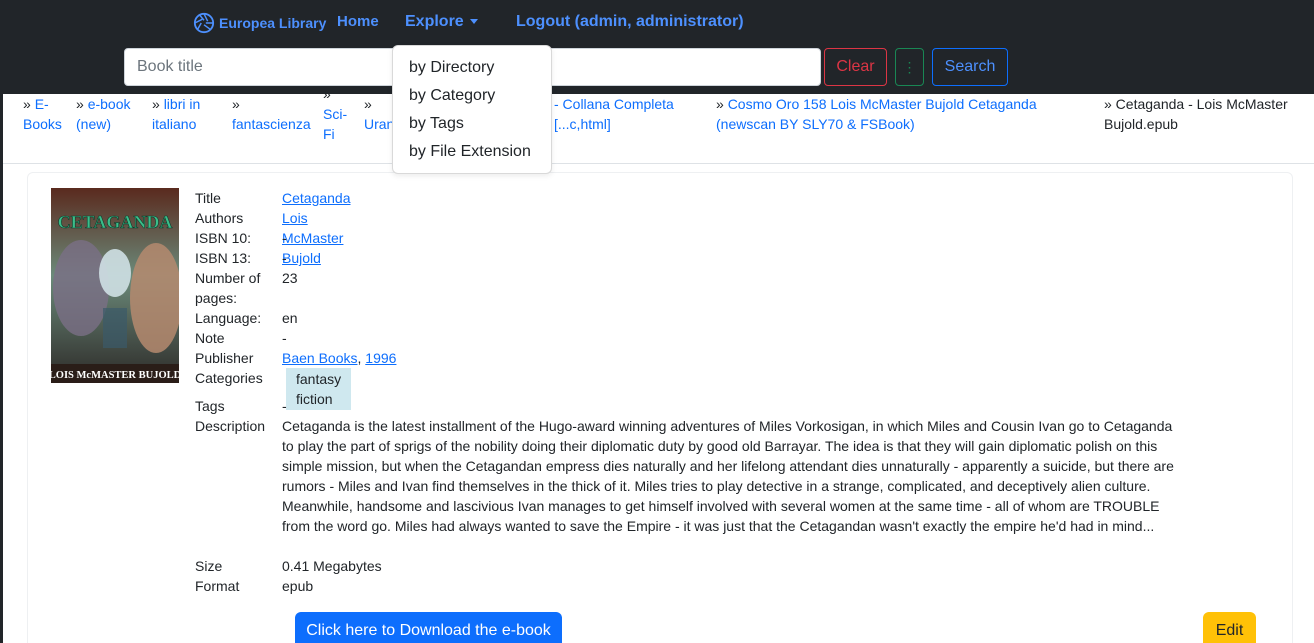 This screenshot has width=1314, height=643. I want to click on menu-item-by-tags: by Tags, so click(472, 124).